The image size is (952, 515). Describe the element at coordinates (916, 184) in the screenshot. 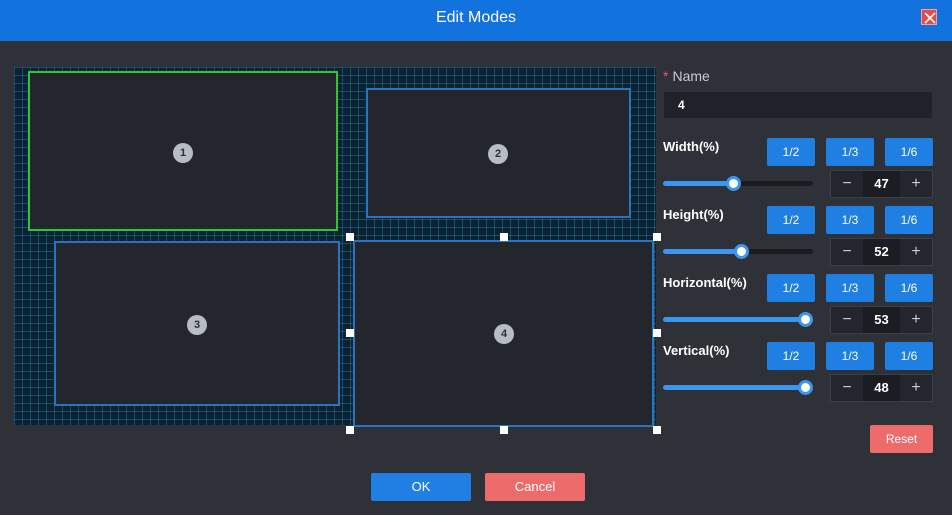

I see `width-increment-button: +` at that location.